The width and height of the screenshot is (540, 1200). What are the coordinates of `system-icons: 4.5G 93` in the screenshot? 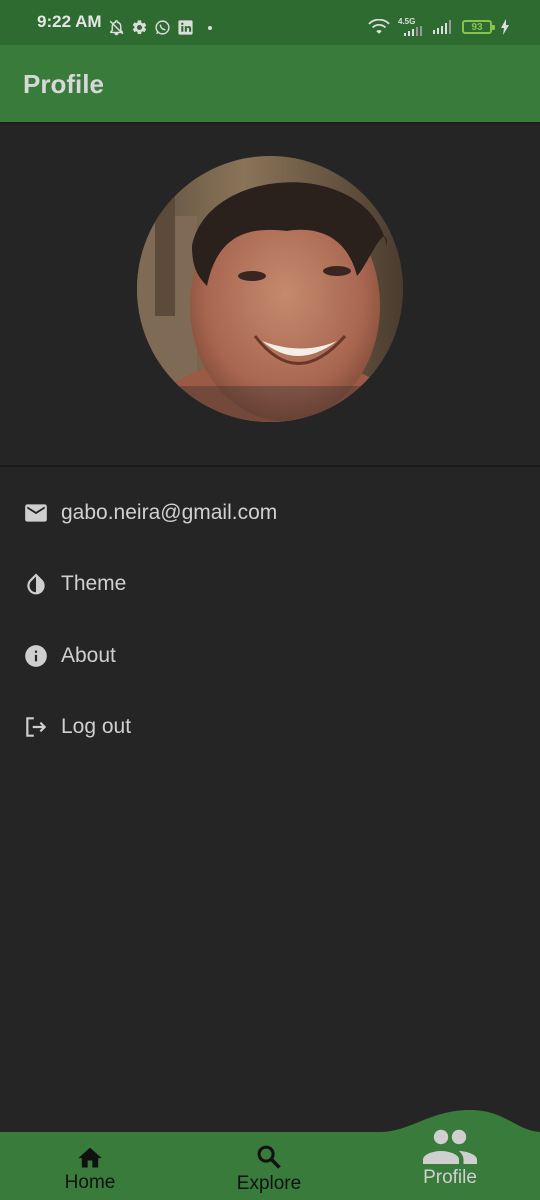 It's located at (439, 27).